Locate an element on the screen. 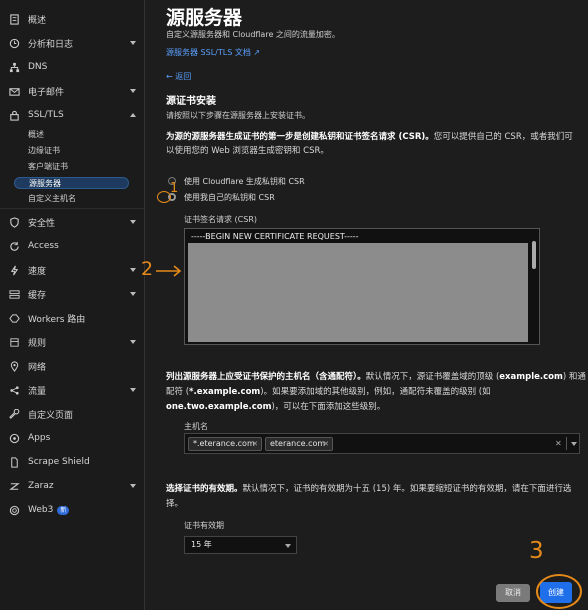  csr-textarea: -----BEGIN NEW CERTIFICATE REQUEST----- is located at coordinates (362, 286).